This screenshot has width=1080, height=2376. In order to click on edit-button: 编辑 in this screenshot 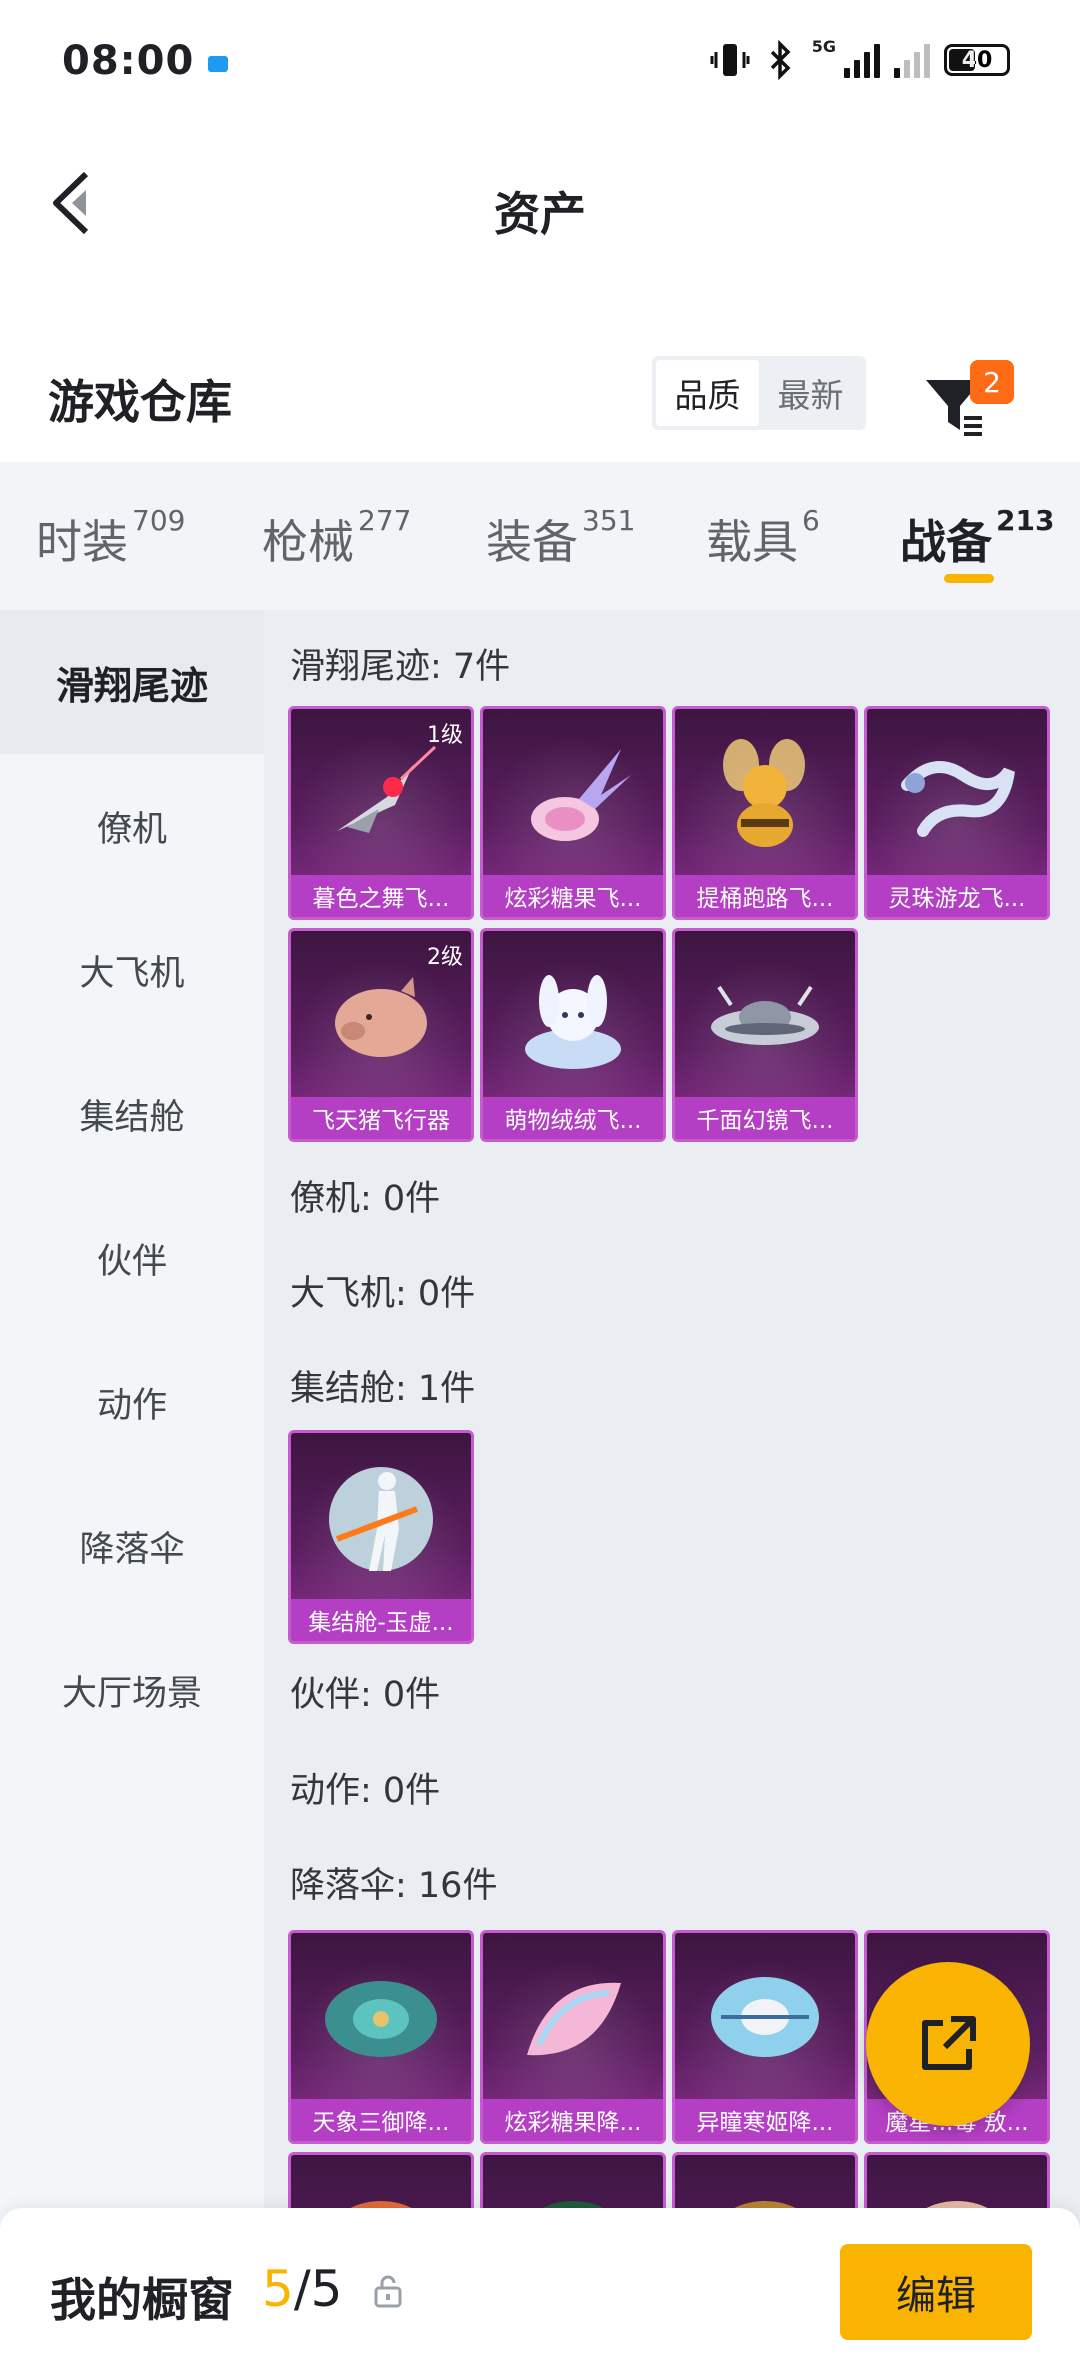, I will do `click(936, 2292)`.